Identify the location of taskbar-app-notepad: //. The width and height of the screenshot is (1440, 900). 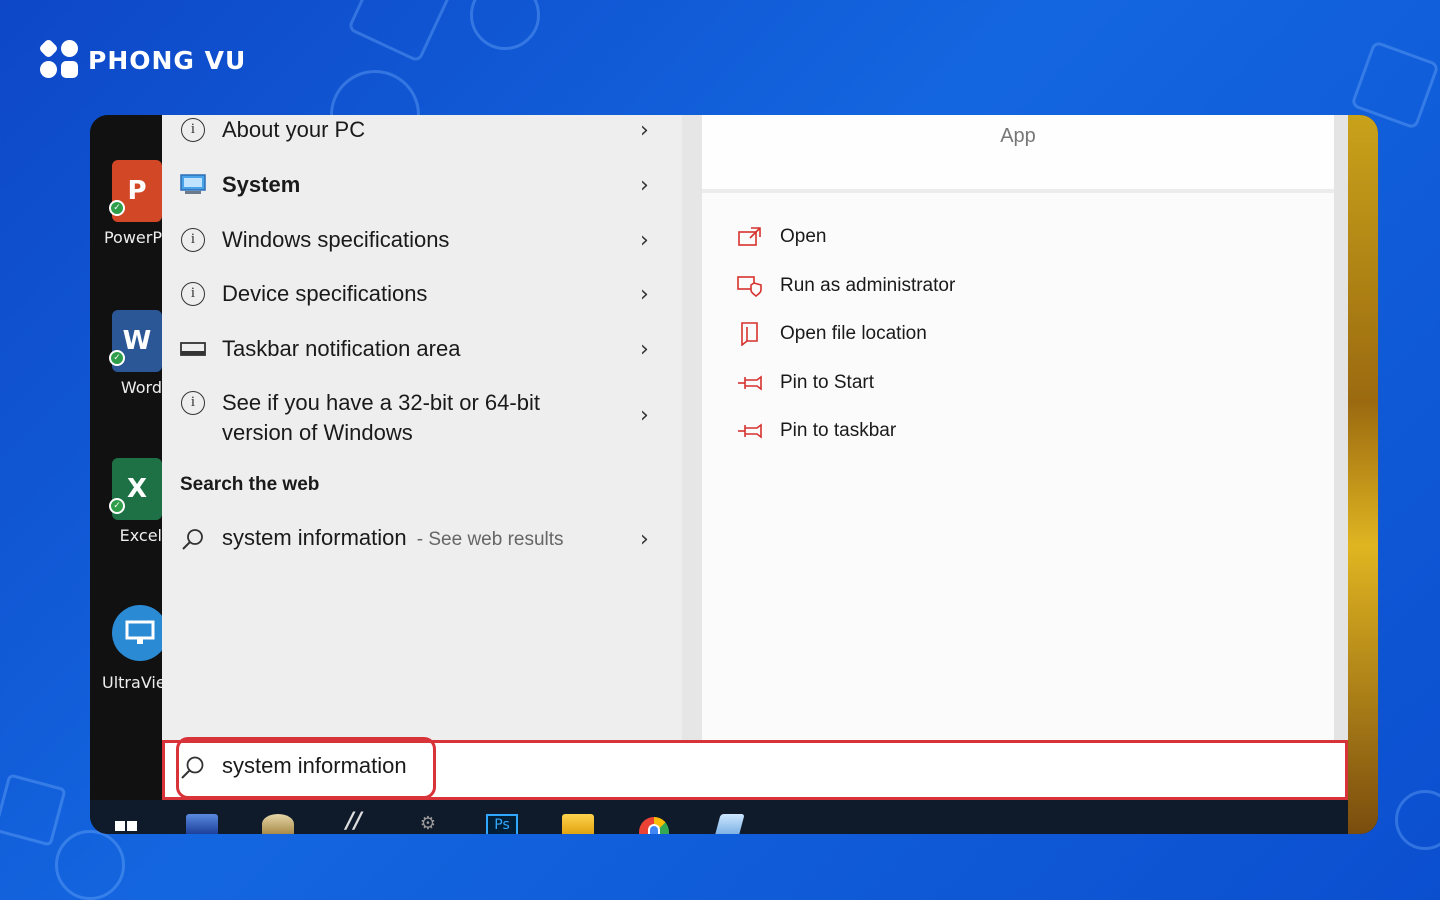
(354, 817).